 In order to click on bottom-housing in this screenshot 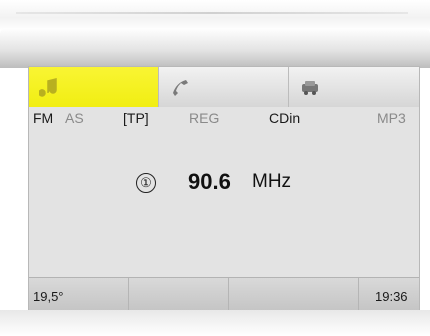, I will do `click(215, 323)`.